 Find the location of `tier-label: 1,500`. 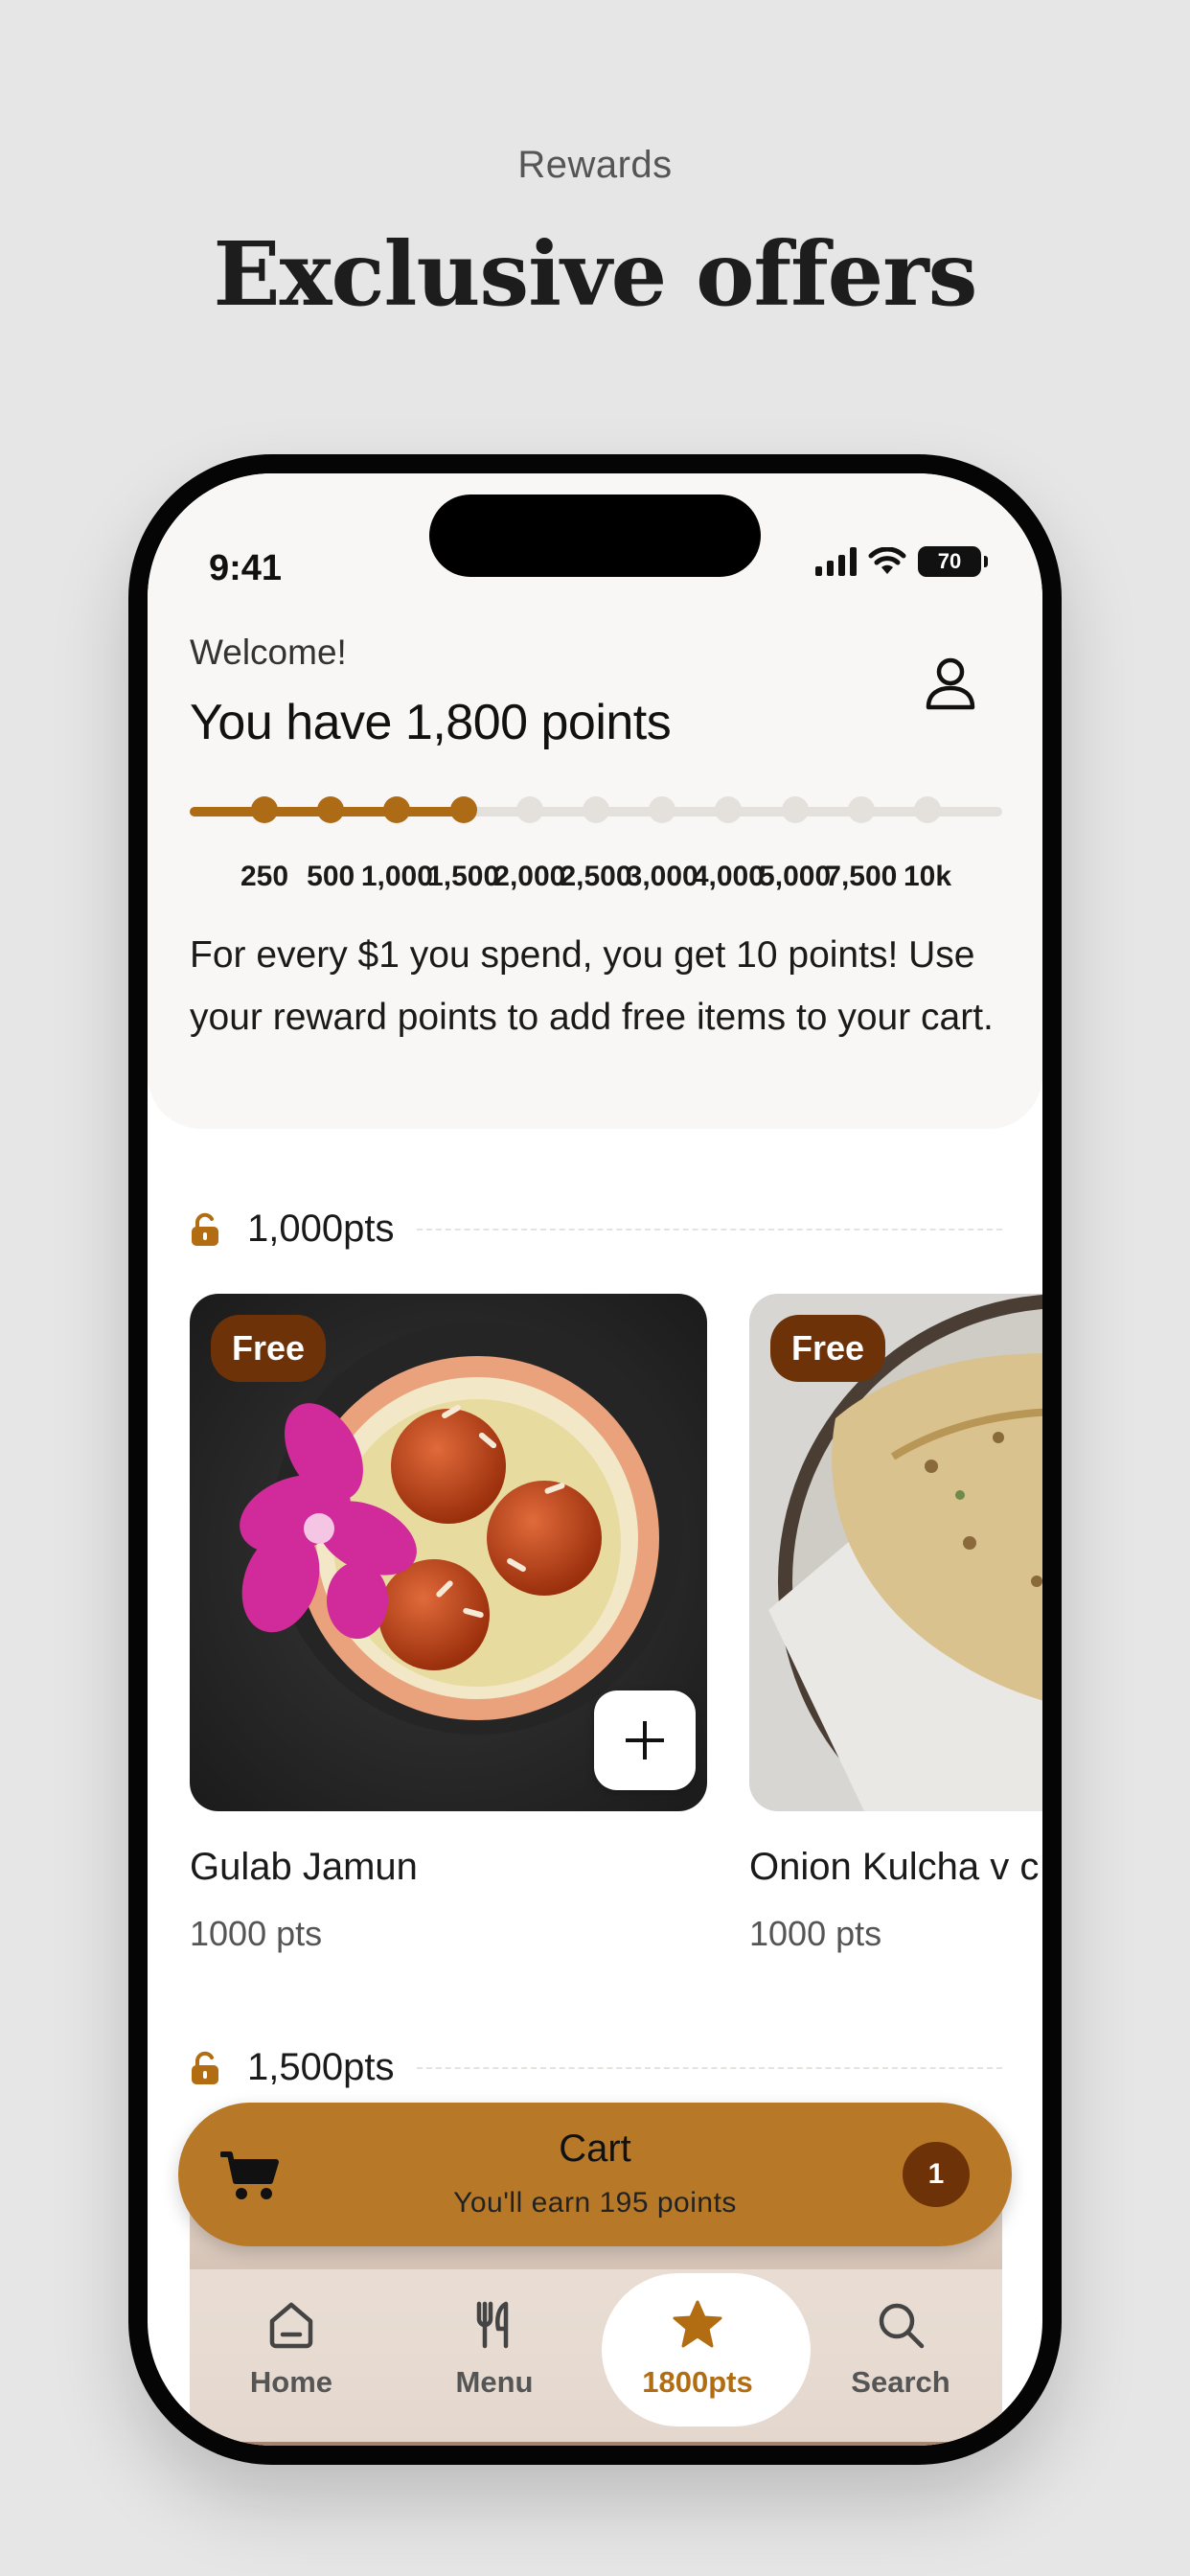

tier-label: 1,500 is located at coordinates (464, 876).